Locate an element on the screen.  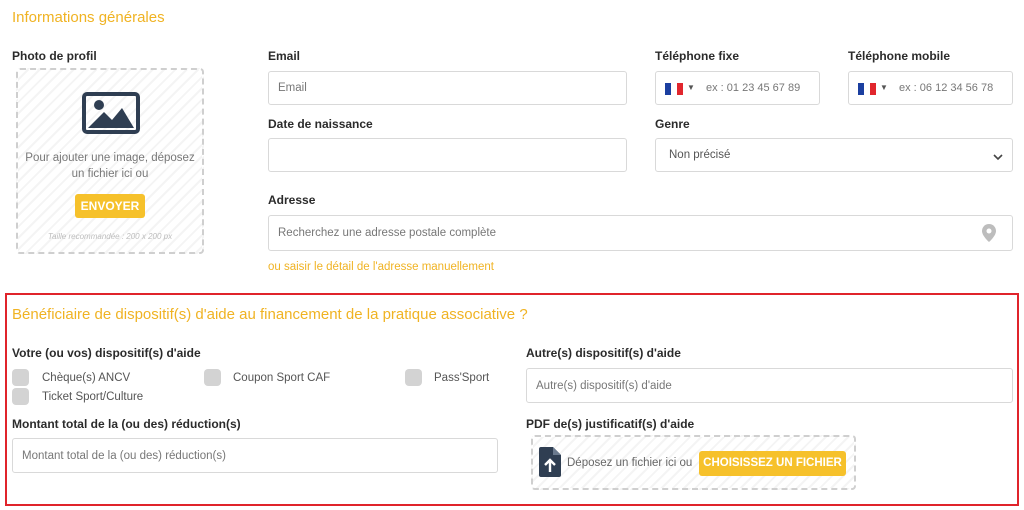
address-label: Adresse is located at coordinates (292, 200).